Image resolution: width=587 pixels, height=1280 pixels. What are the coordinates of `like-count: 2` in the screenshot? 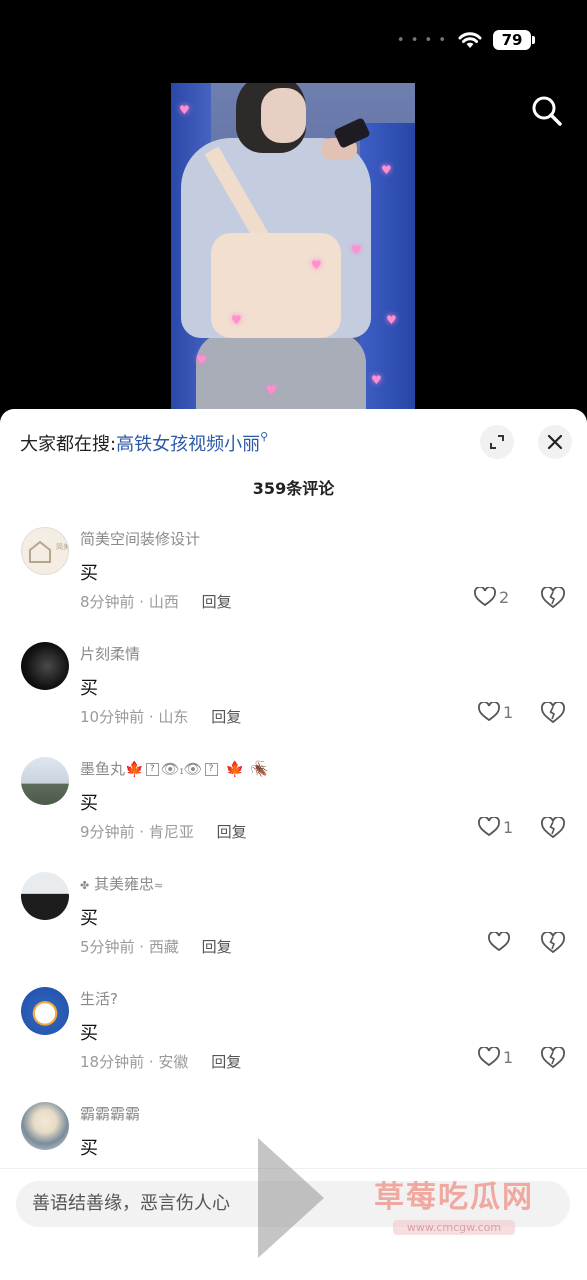 It's located at (504, 597).